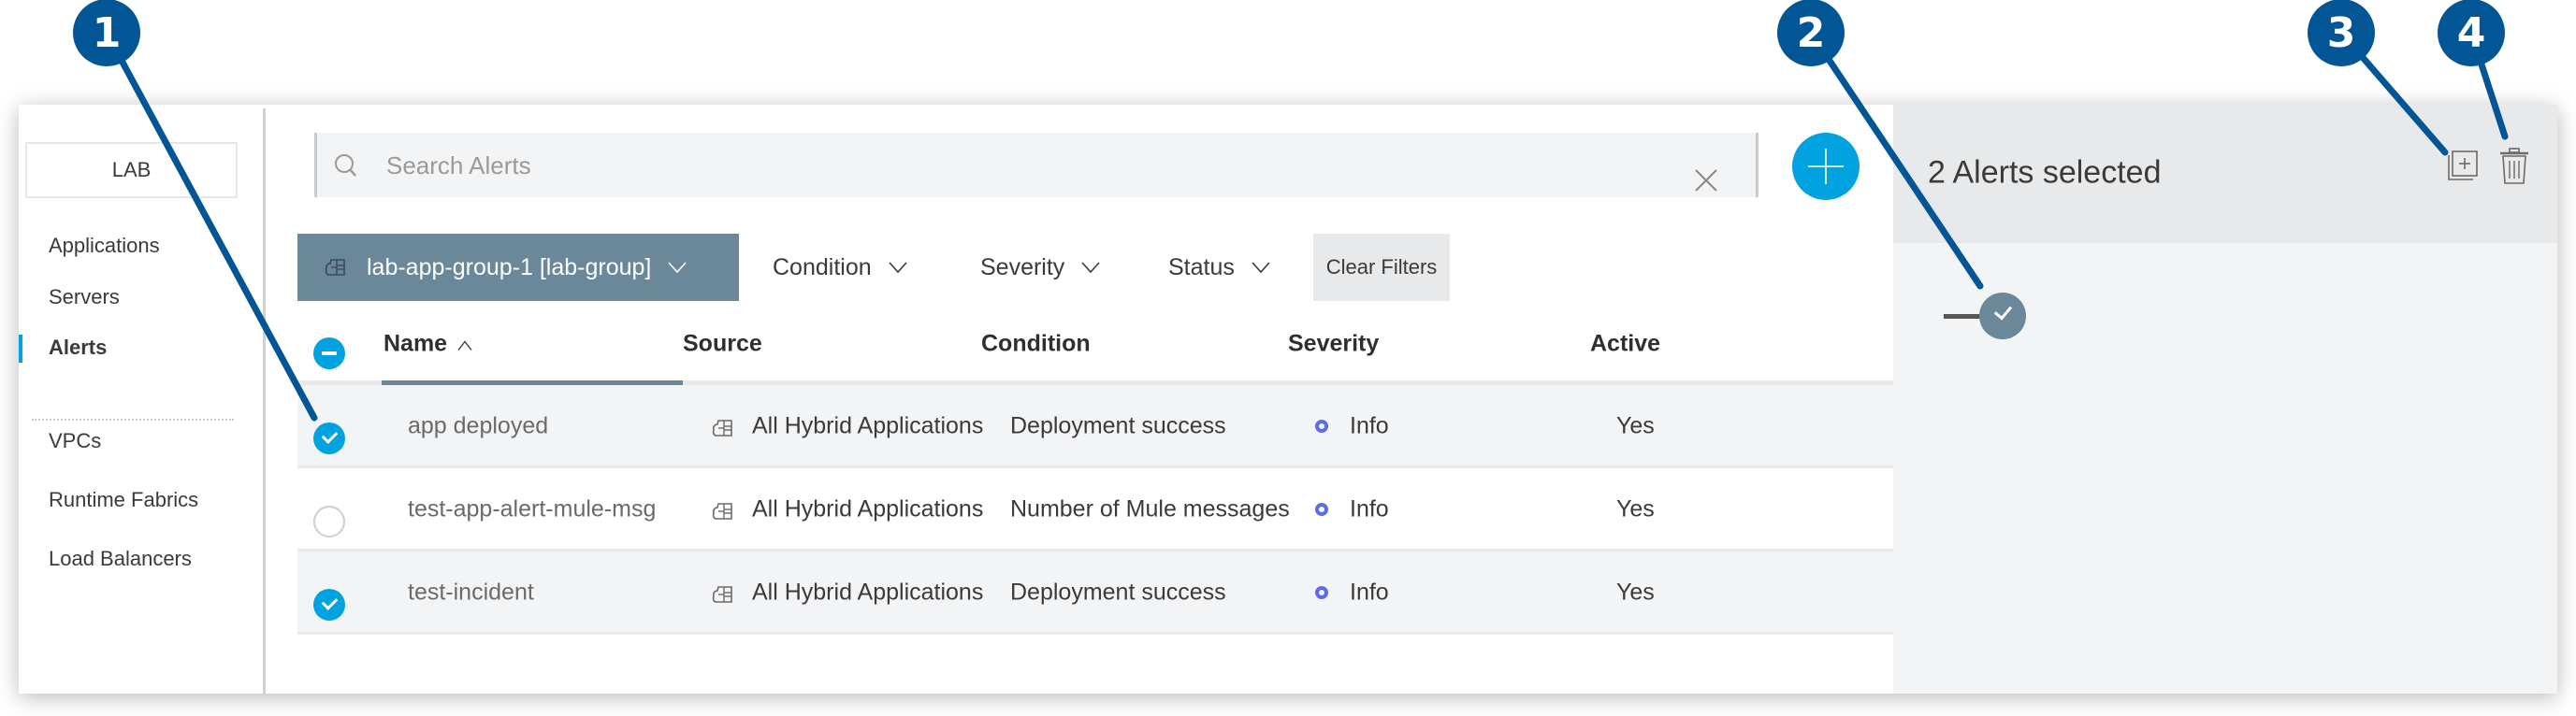  I want to click on status-filter-dropdown: Status, so click(1219, 267).